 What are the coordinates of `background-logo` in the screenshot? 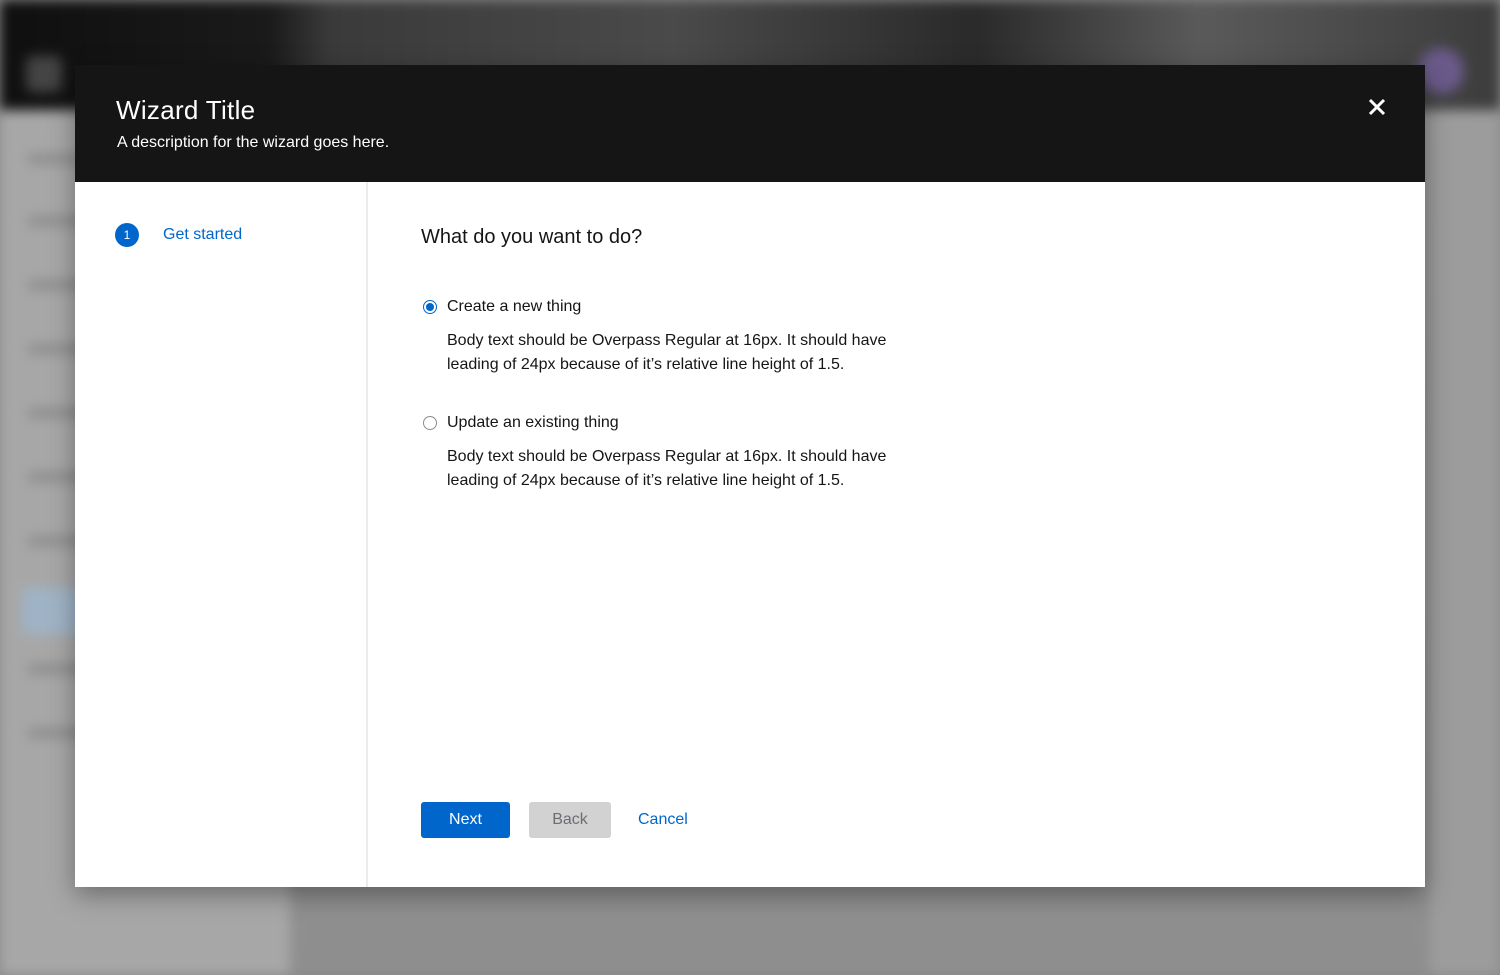 It's located at (44, 74).